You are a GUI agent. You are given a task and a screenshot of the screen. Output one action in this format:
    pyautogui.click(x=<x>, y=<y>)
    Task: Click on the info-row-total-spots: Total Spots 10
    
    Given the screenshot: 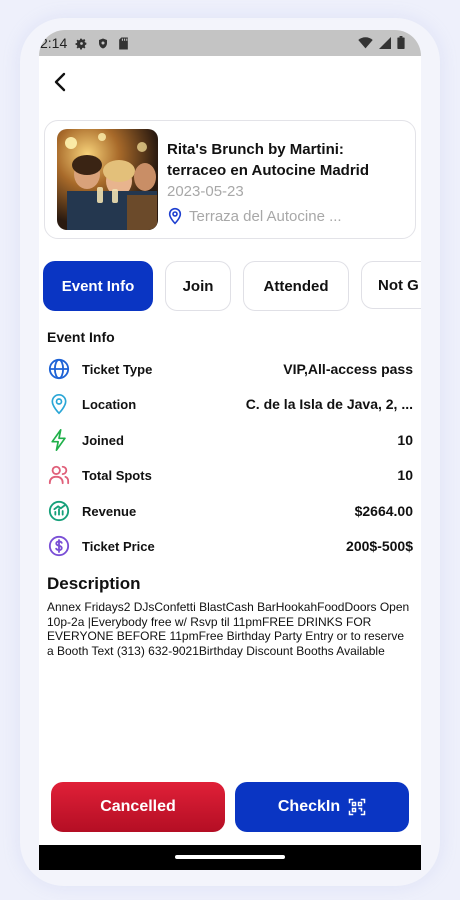 What is the action you would take?
    pyautogui.click(x=230, y=475)
    